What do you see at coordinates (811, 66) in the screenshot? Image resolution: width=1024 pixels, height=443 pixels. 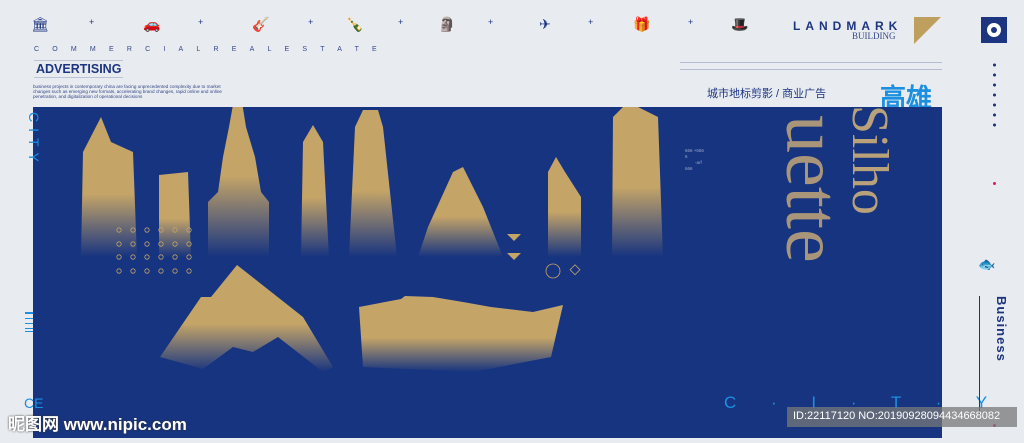 I see `deco-lines` at bounding box center [811, 66].